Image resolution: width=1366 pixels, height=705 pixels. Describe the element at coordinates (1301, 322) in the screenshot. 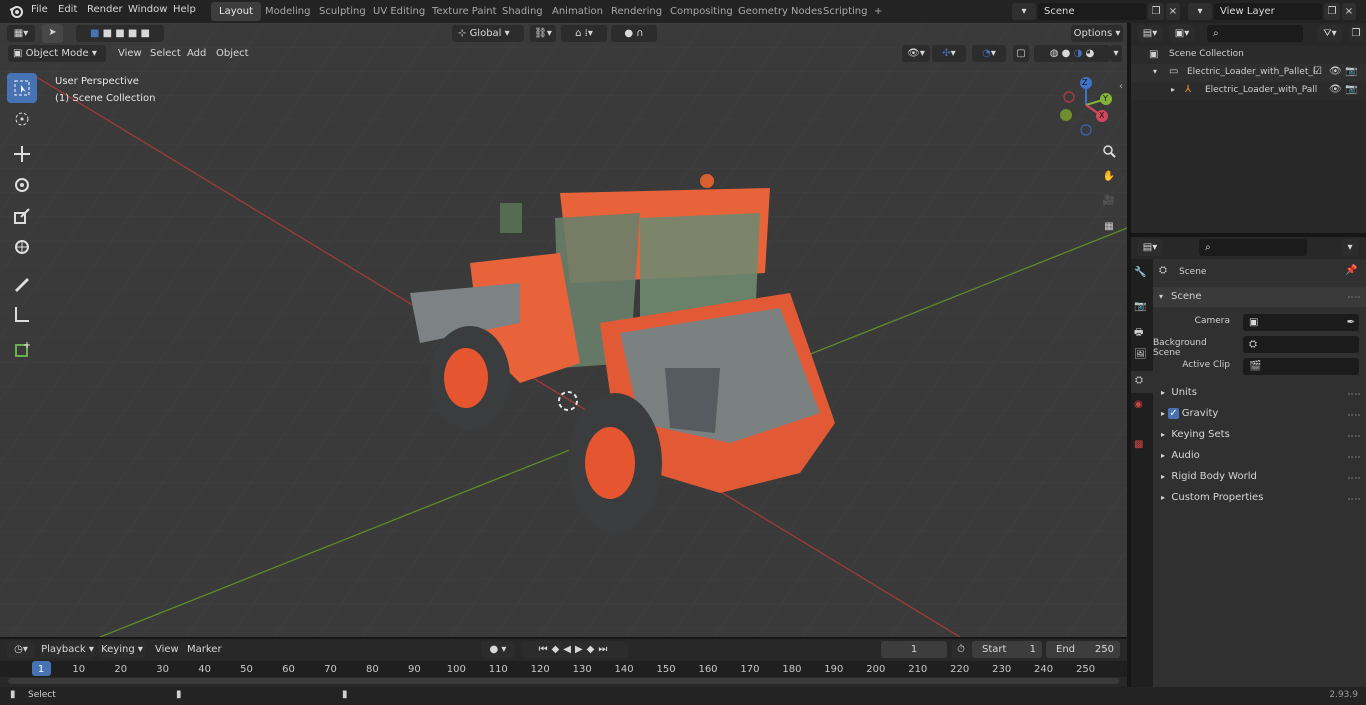

I see `camera-field: ▣ ✒` at that location.